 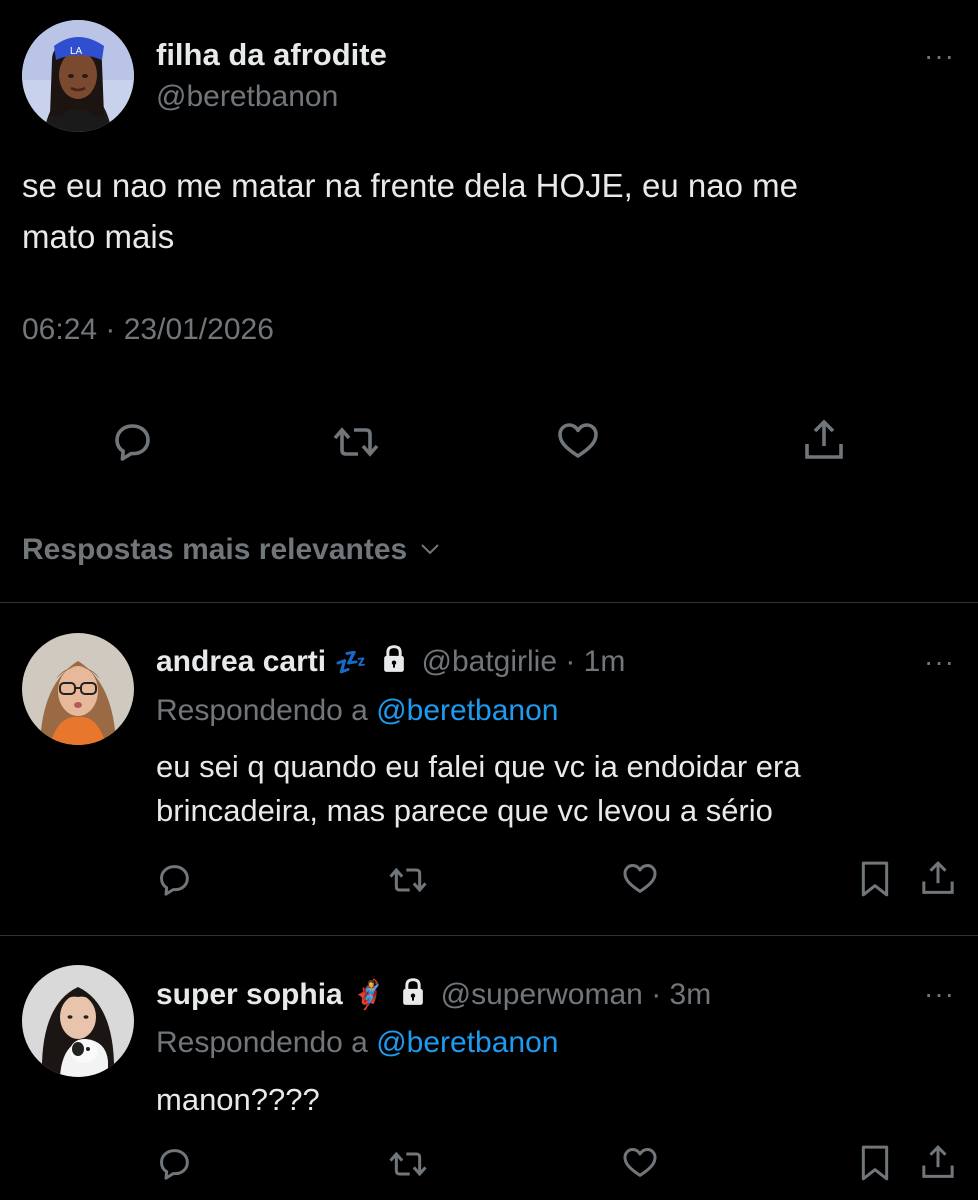 I want to click on handle: @batgirlie, so click(x=490, y=661).